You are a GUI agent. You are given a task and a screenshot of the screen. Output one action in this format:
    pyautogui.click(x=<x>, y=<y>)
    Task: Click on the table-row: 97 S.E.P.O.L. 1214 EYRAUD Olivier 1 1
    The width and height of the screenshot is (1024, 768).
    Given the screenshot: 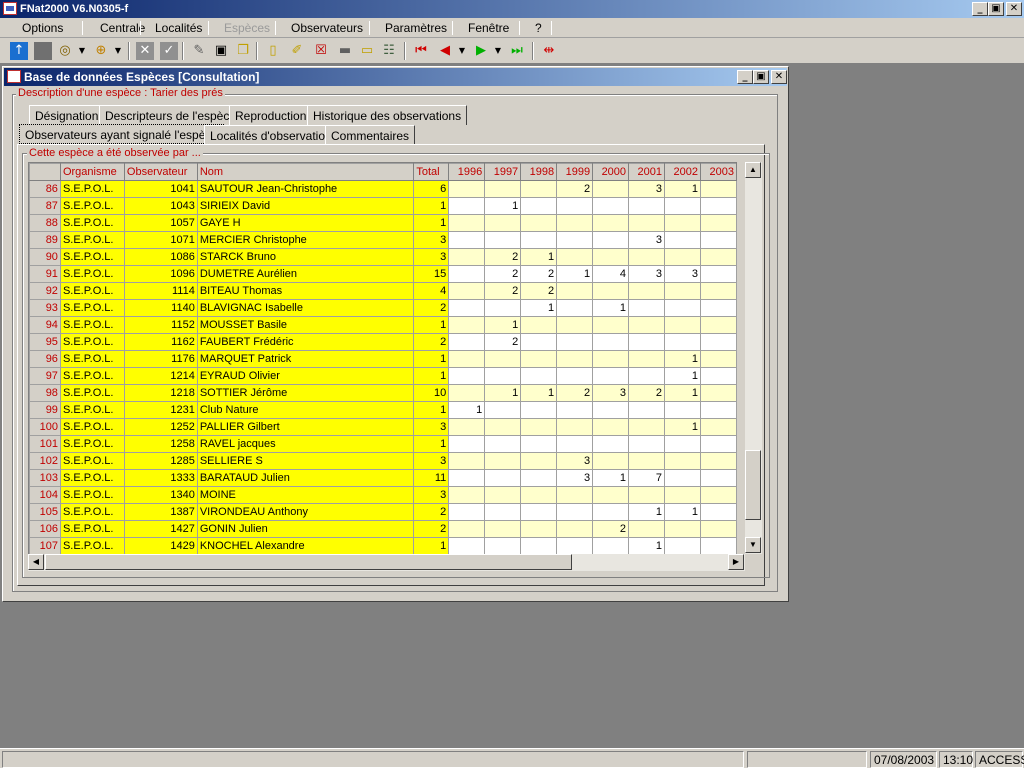 What is the action you would take?
    pyautogui.click(x=383, y=376)
    